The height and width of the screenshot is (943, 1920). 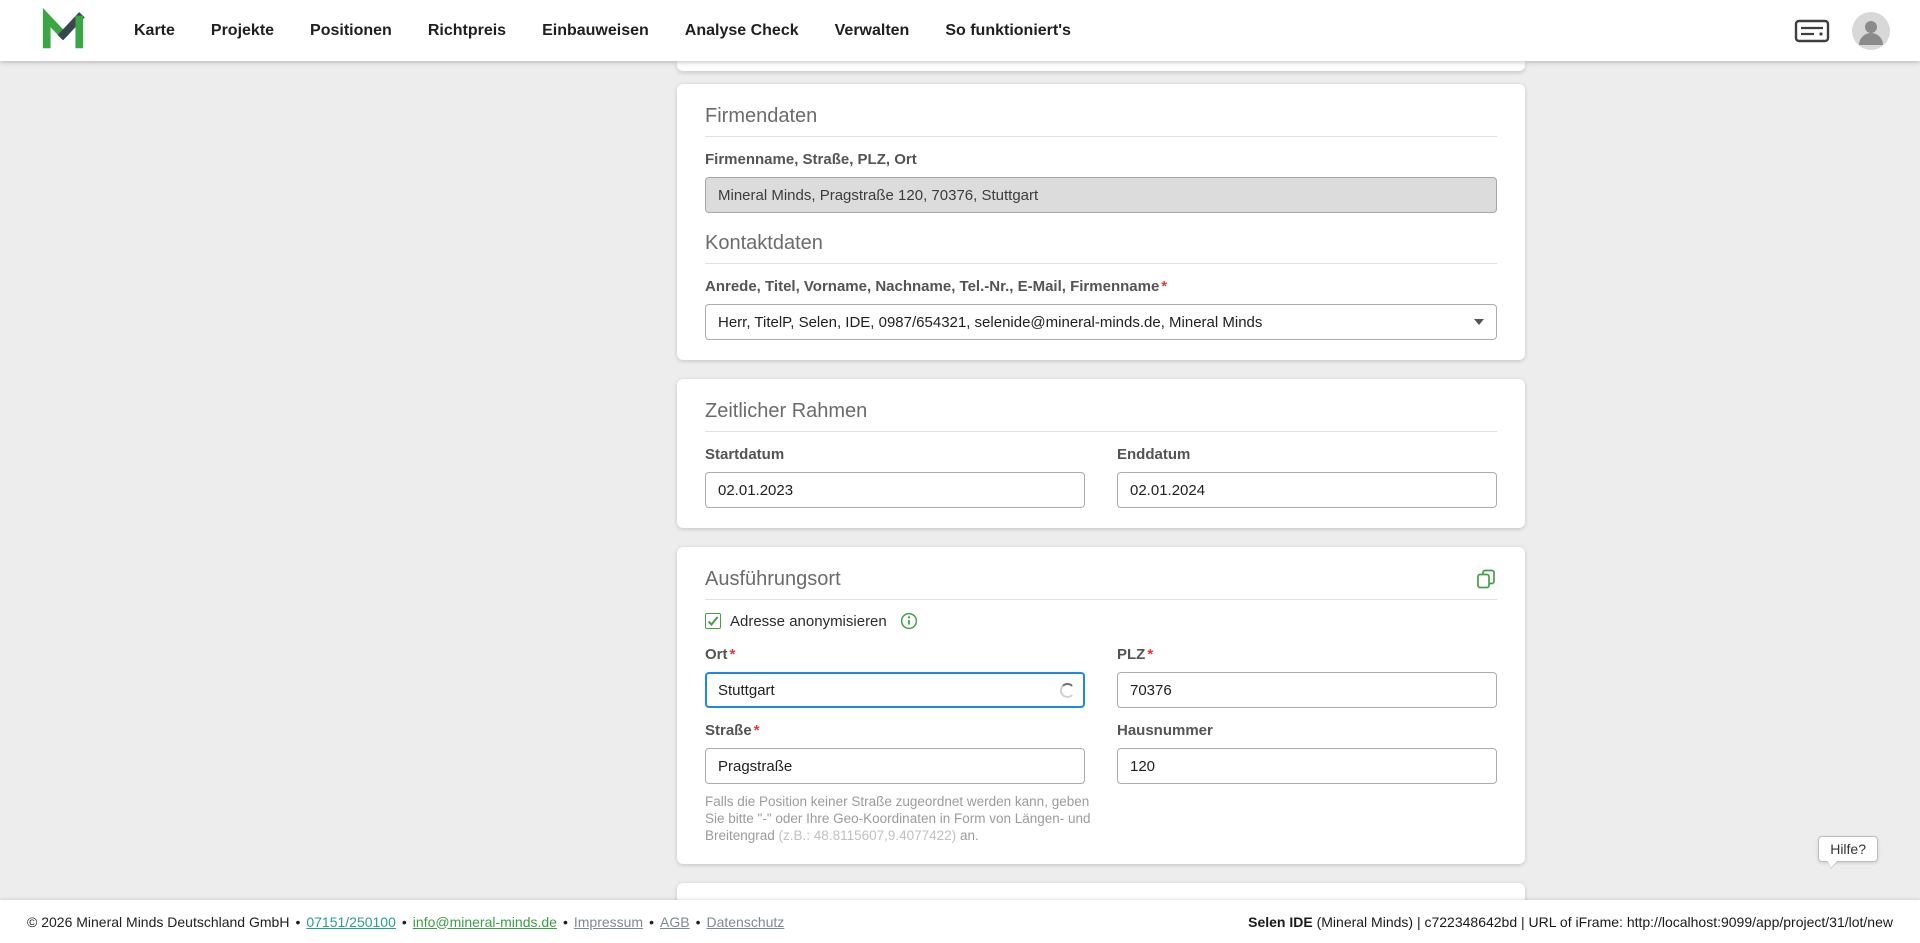 What do you see at coordinates (351, 31) in the screenshot?
I see `nav-positionen: Positionen` at bounding box center [351, 31].